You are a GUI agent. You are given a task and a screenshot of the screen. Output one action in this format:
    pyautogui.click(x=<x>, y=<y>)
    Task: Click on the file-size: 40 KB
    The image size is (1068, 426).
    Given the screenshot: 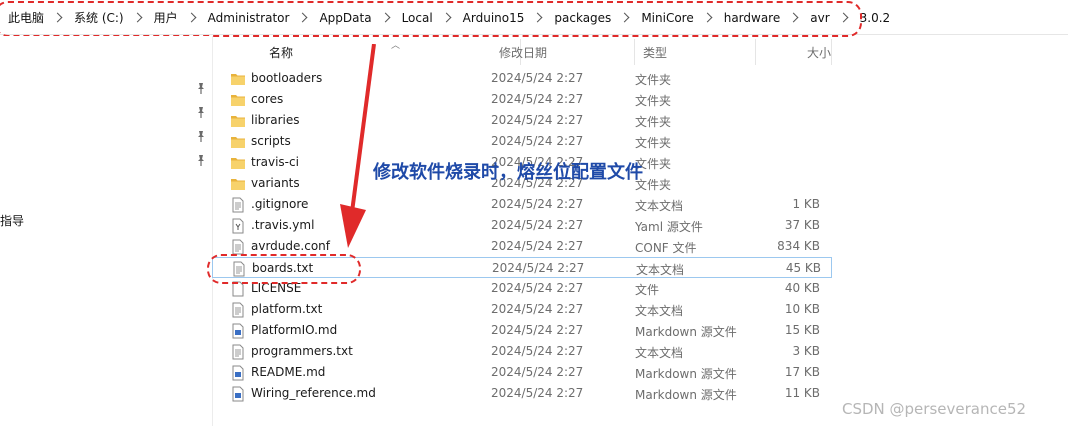 What is the action you would take?
    pyautogui.click(x=802, y=288)
    